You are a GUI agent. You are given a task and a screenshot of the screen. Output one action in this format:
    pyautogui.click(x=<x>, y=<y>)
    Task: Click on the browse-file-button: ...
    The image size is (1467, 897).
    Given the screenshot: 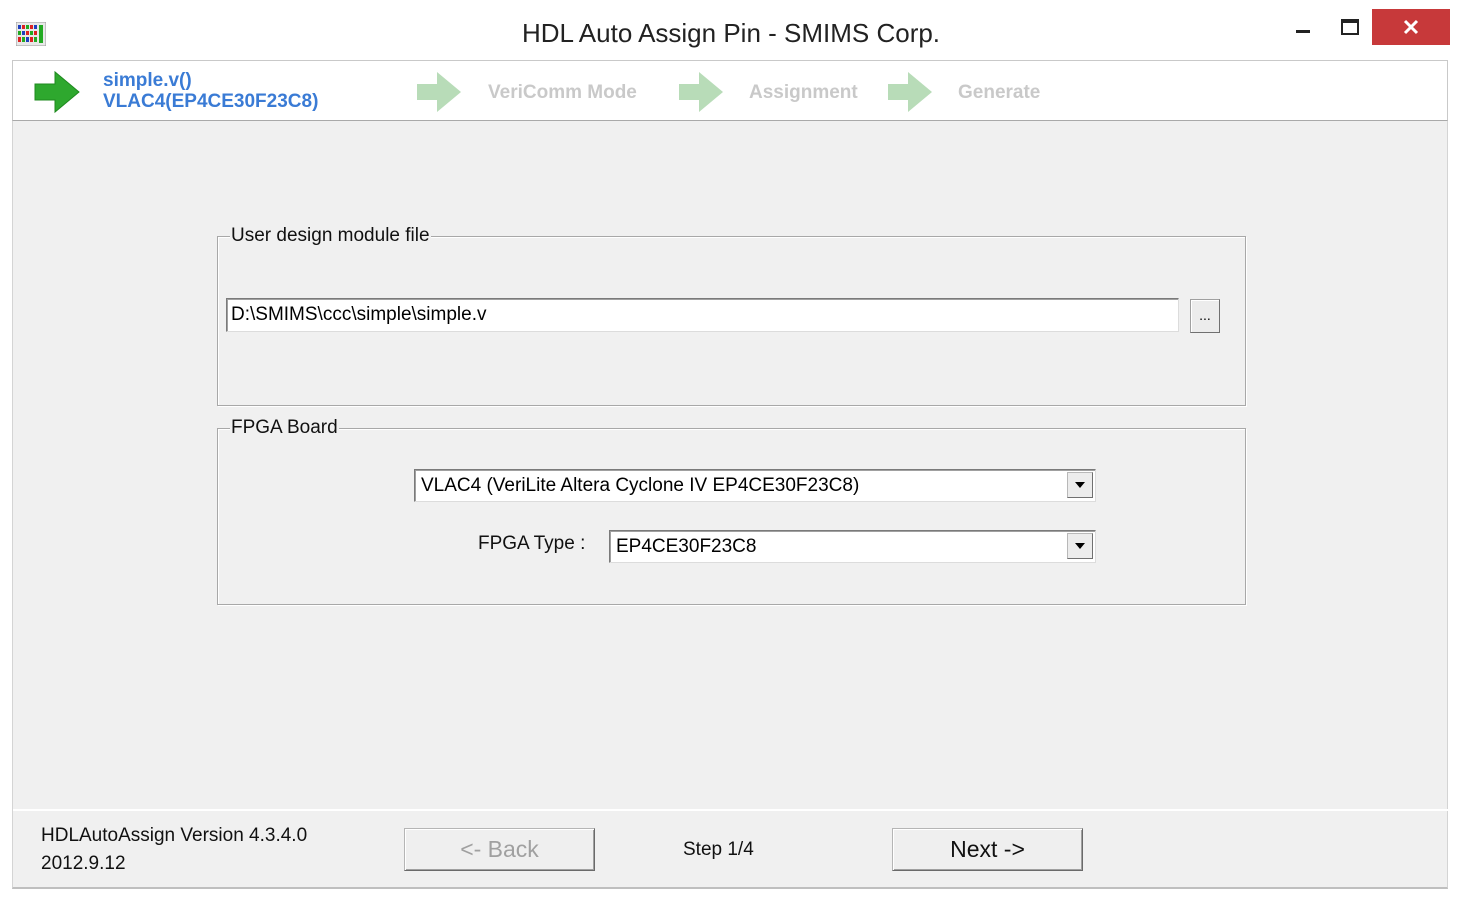 What is the action you would take?
    pyautogui.click(x=1205, y=316)
    